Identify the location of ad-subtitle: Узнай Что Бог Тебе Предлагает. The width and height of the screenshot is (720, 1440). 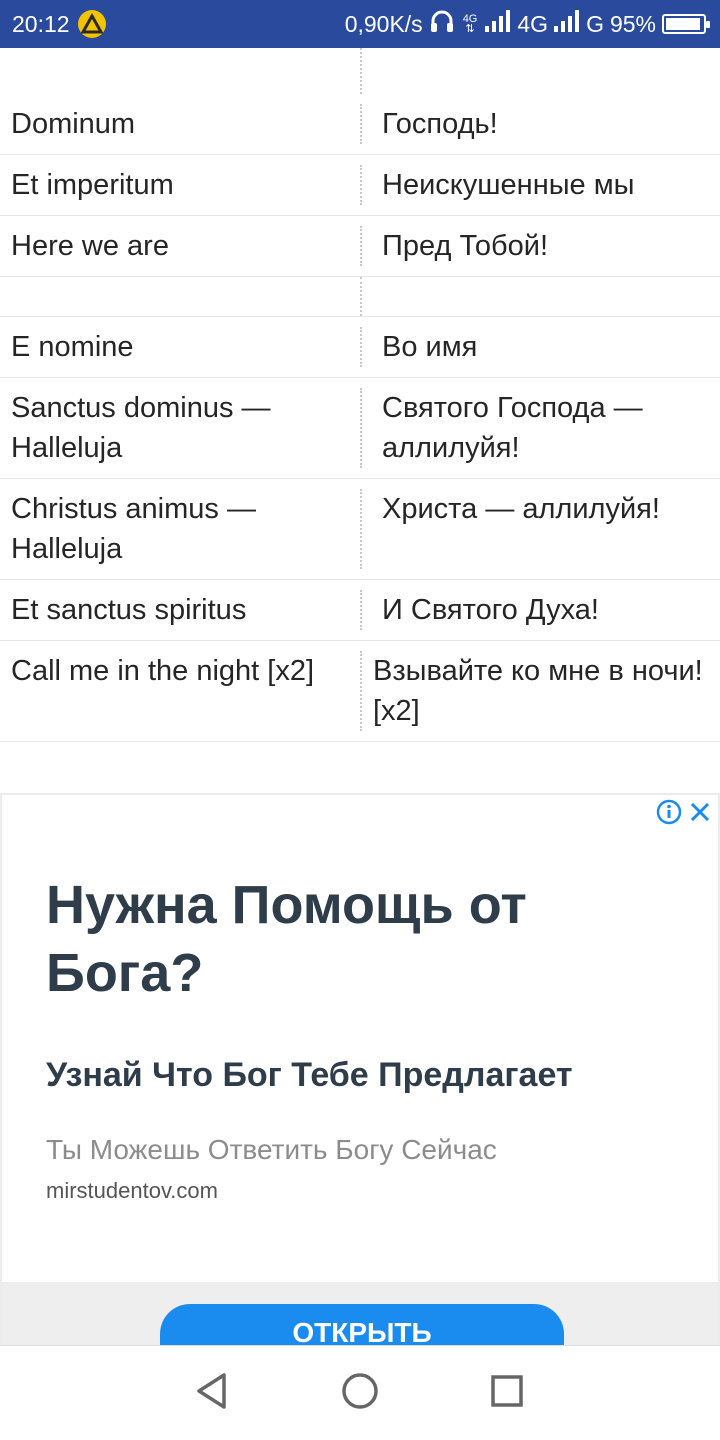
(309, 1075).